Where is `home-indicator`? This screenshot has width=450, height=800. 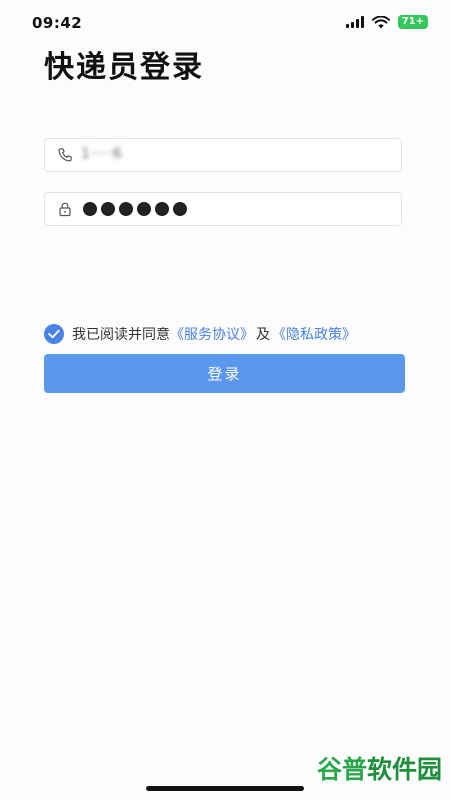
home-indicator is located at coordinates (225, 788).